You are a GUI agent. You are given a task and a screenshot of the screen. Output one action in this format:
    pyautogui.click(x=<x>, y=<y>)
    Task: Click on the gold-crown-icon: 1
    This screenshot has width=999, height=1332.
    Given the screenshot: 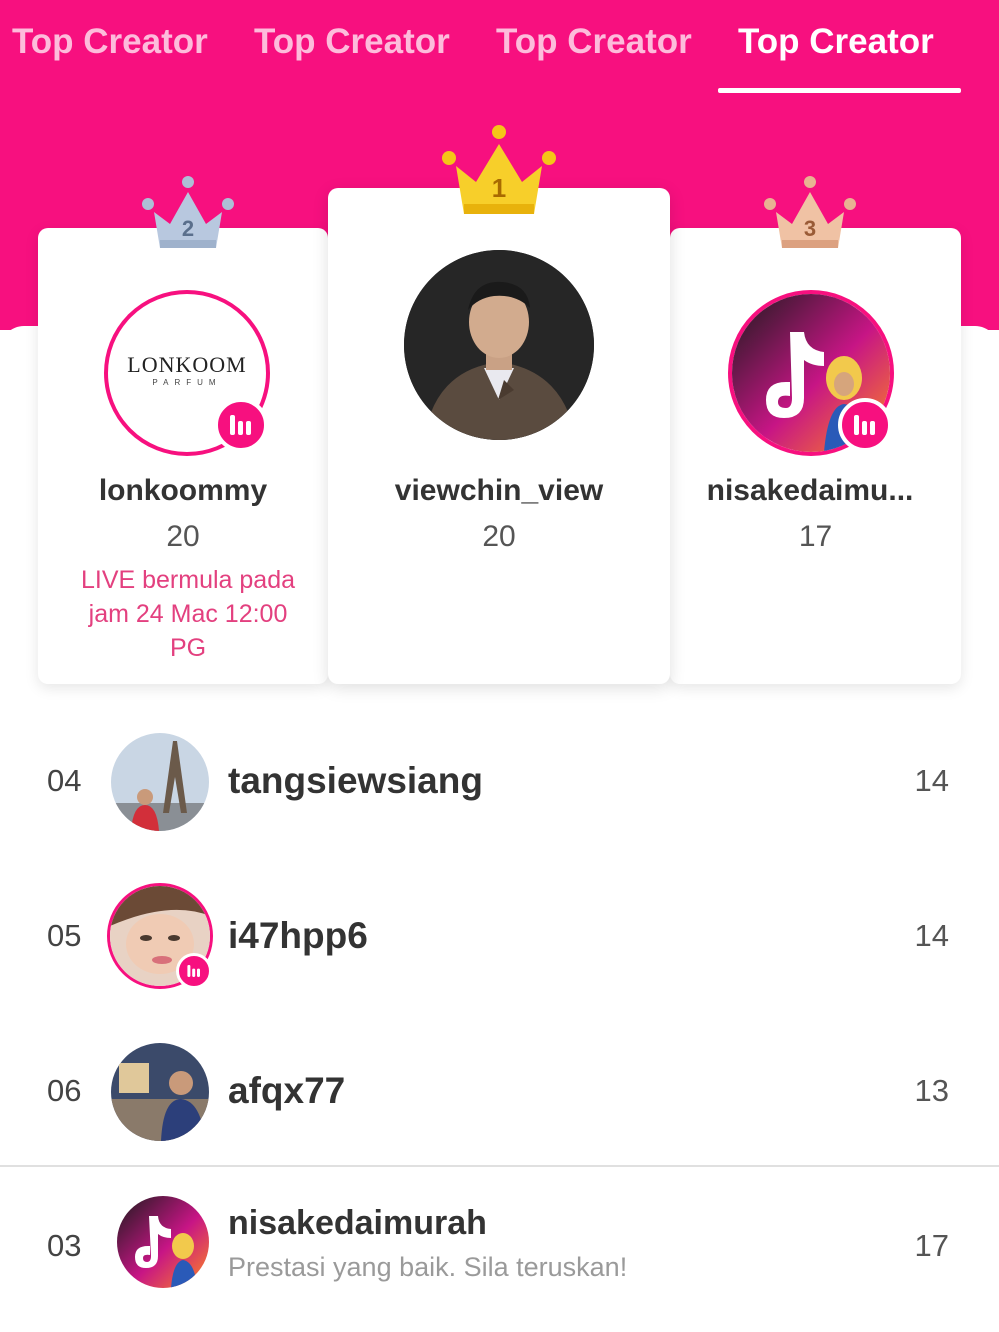 What is the action you would take?
    pyautogui.click(x=499, y=169)
    